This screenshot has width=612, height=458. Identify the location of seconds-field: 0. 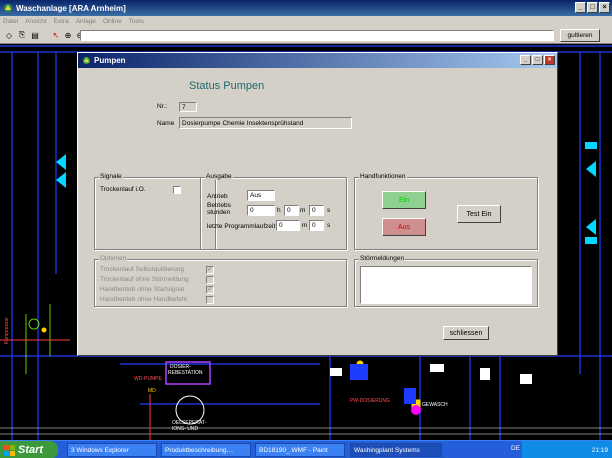
(316, 210).